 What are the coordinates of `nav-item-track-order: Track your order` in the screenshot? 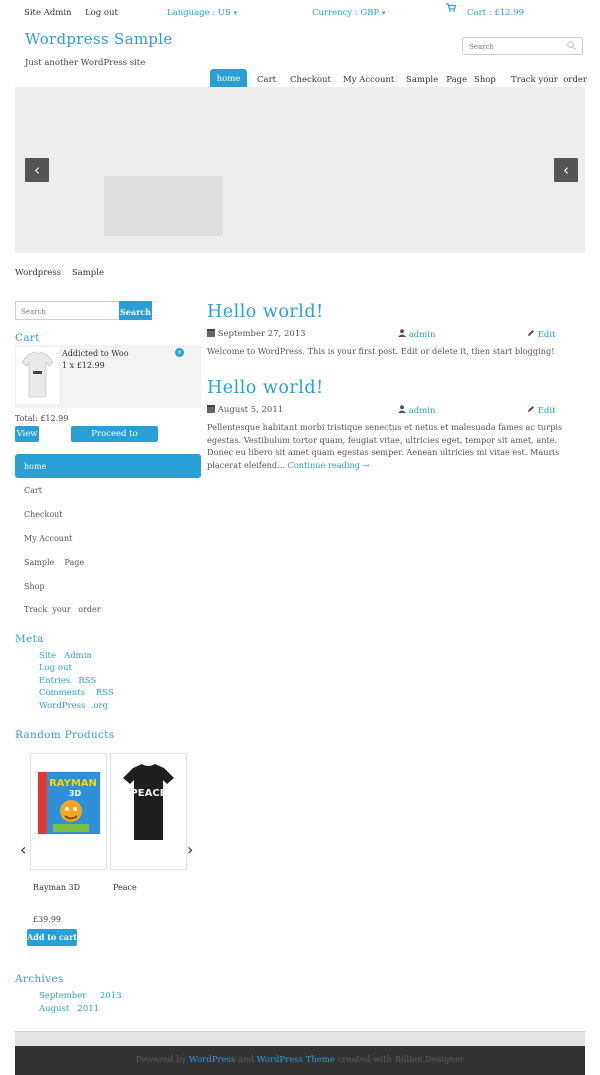 It's located at (549, 80).